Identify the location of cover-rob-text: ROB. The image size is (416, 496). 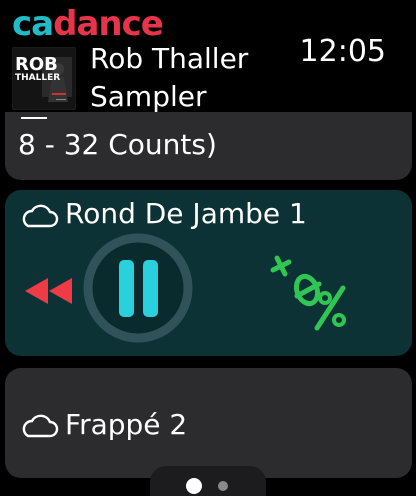
(36, 64).